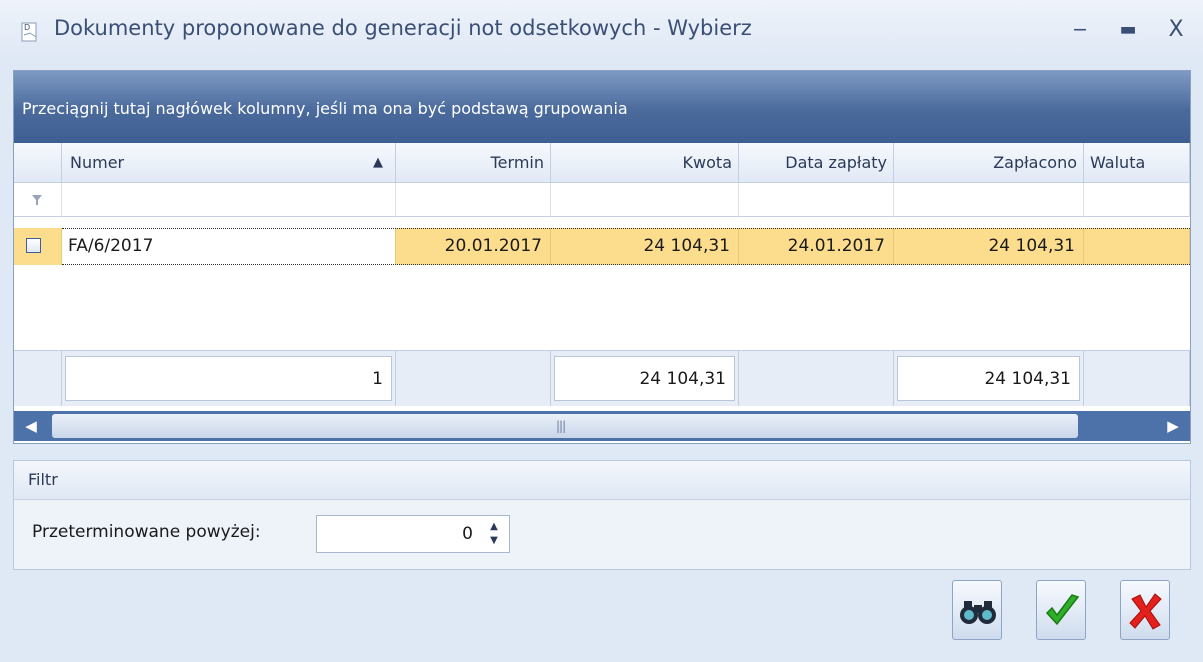 Image resolution: width=1203 pixels, height=662 pixels. I want to click on maximize-button: ▬, so click(1128, 30).